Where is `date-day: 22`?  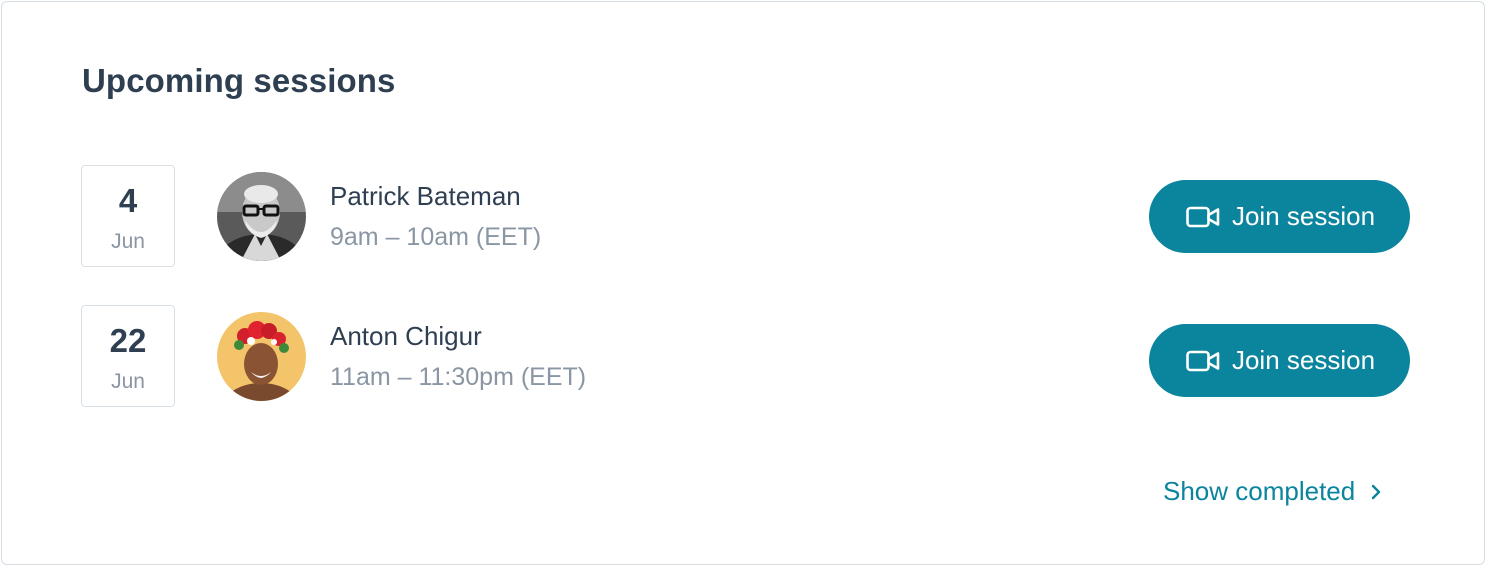 date-day: 22 is located at coordinates (128, 340).